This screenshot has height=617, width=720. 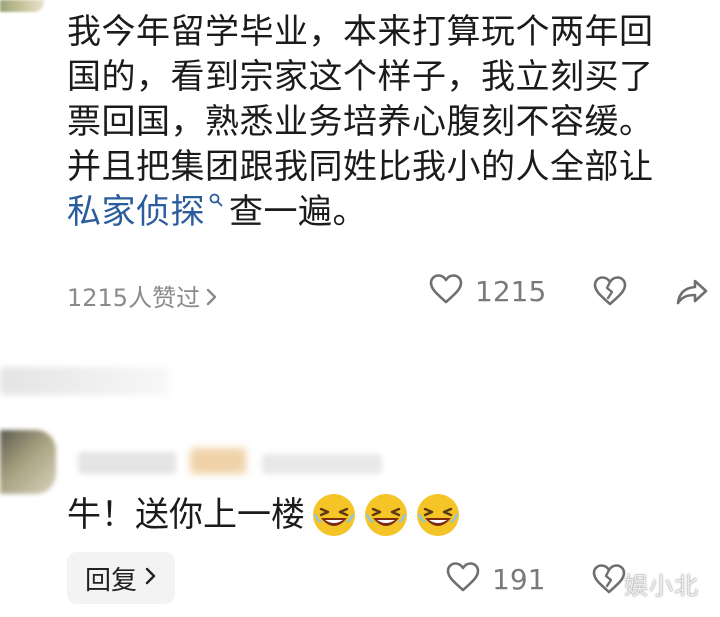 I want to click on share-arrow-icon, so click(x=692, y=294).